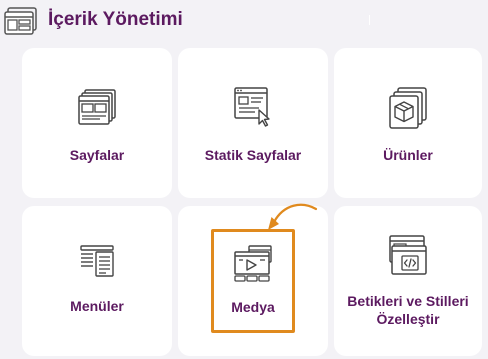 The width and height of the screenshot is (488, 359). I want to click on card-label: Betikleri ve Stilleri Özelleştir, so click(408, 310).